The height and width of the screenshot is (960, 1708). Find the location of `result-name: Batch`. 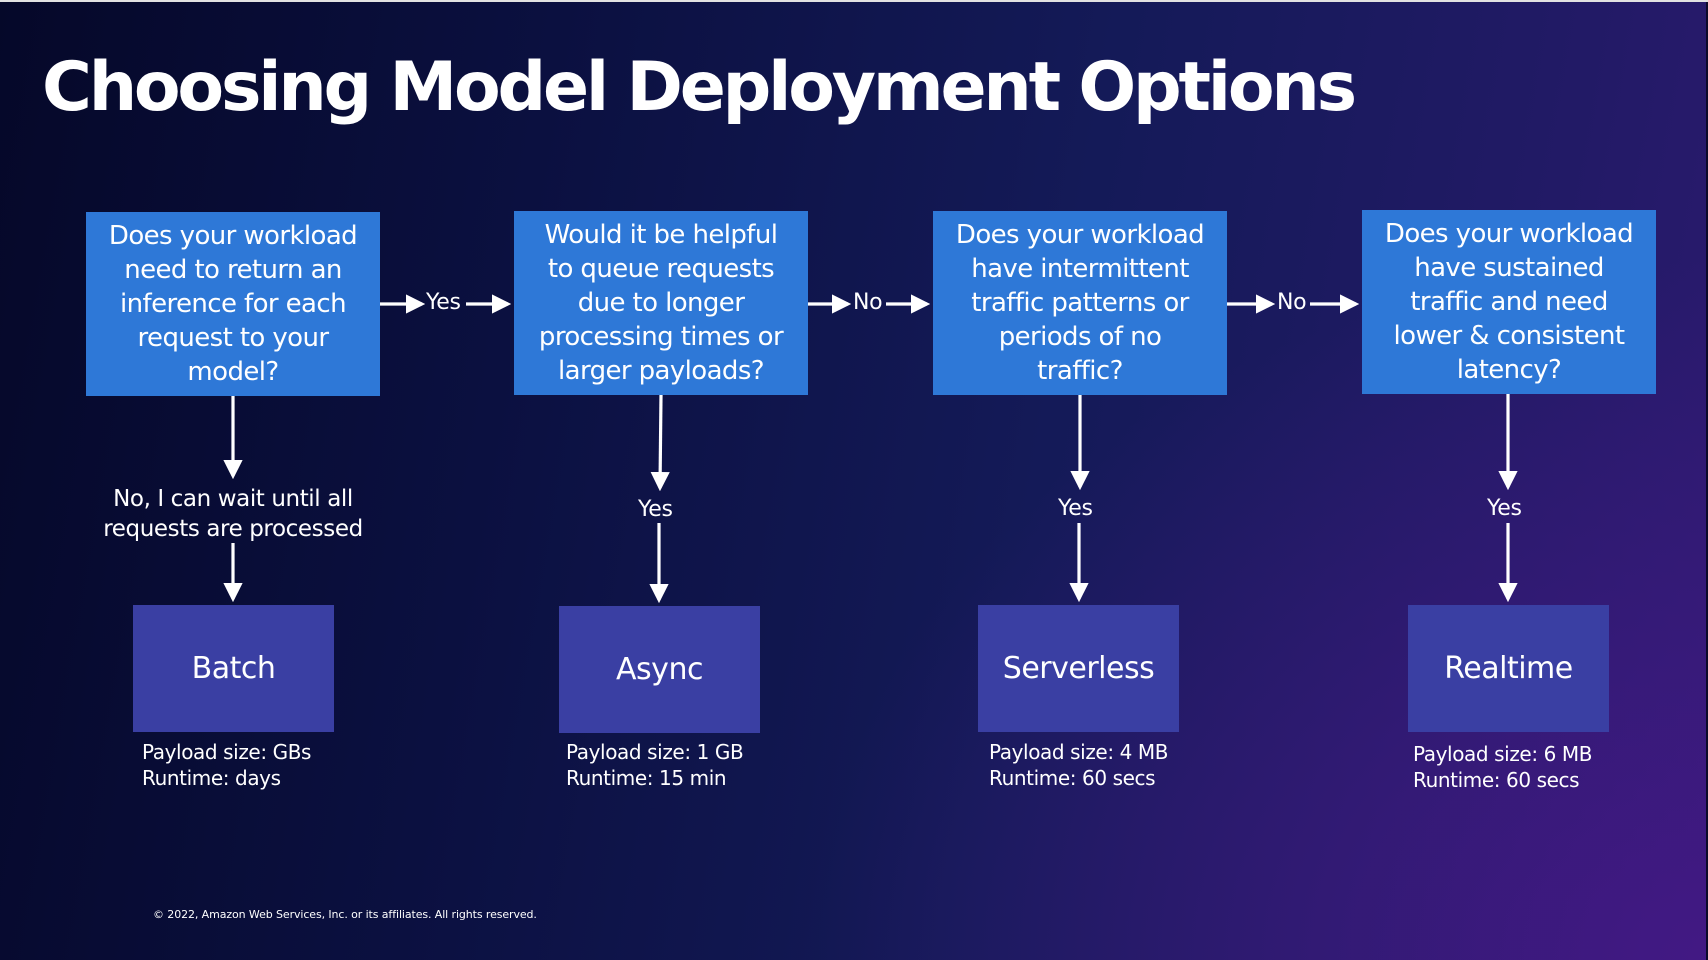

result-name: Batch is located at coordinates (233, 668).